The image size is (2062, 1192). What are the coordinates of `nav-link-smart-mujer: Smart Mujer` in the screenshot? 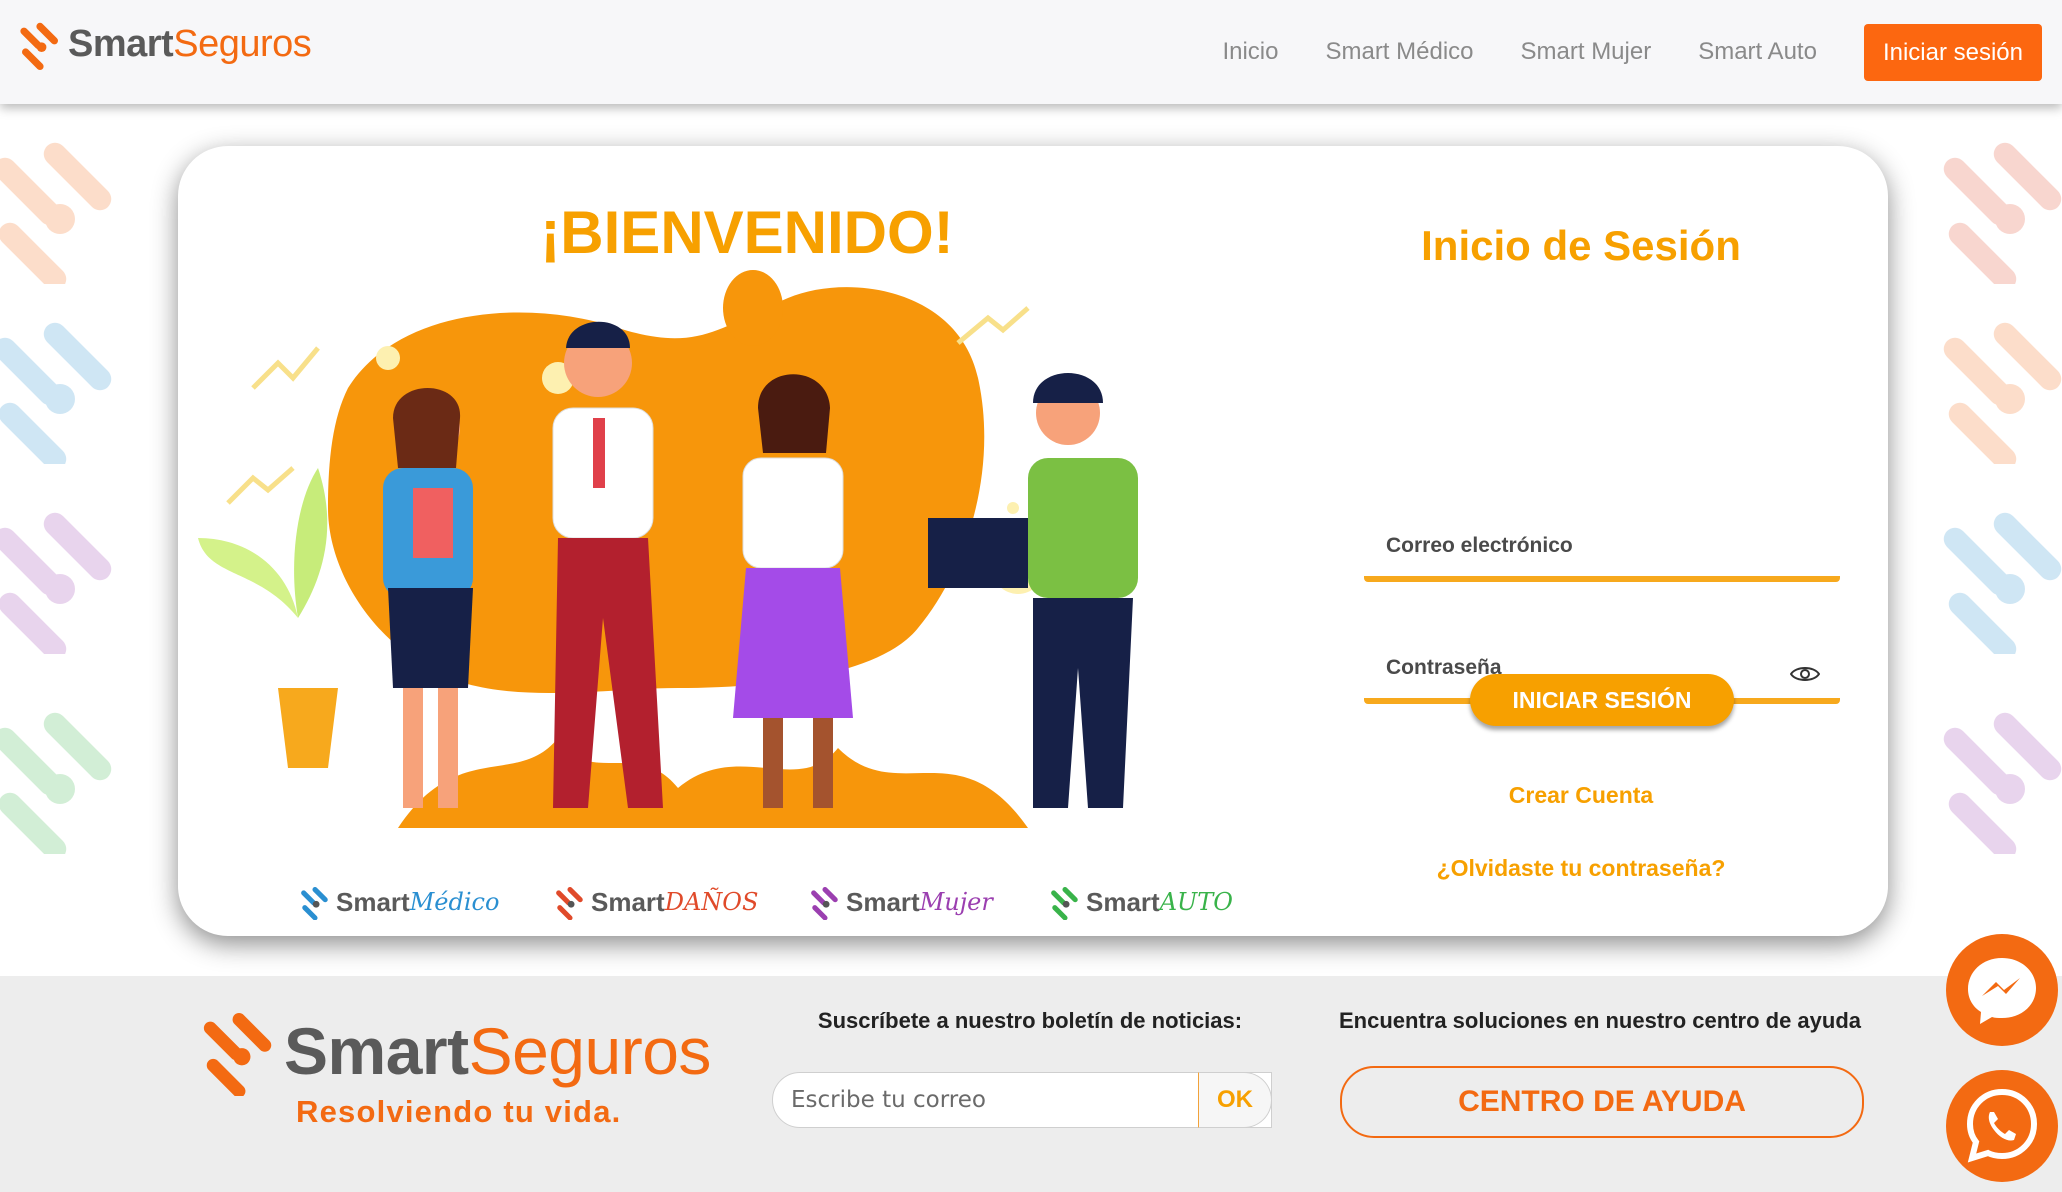 It's located at (1586, 52).